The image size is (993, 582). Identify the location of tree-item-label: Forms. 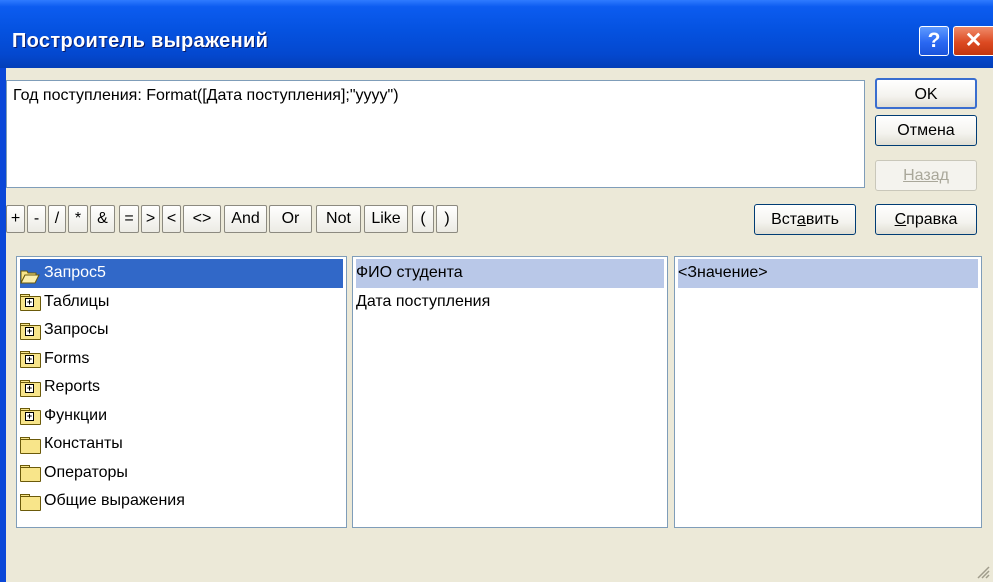
(67, 358).